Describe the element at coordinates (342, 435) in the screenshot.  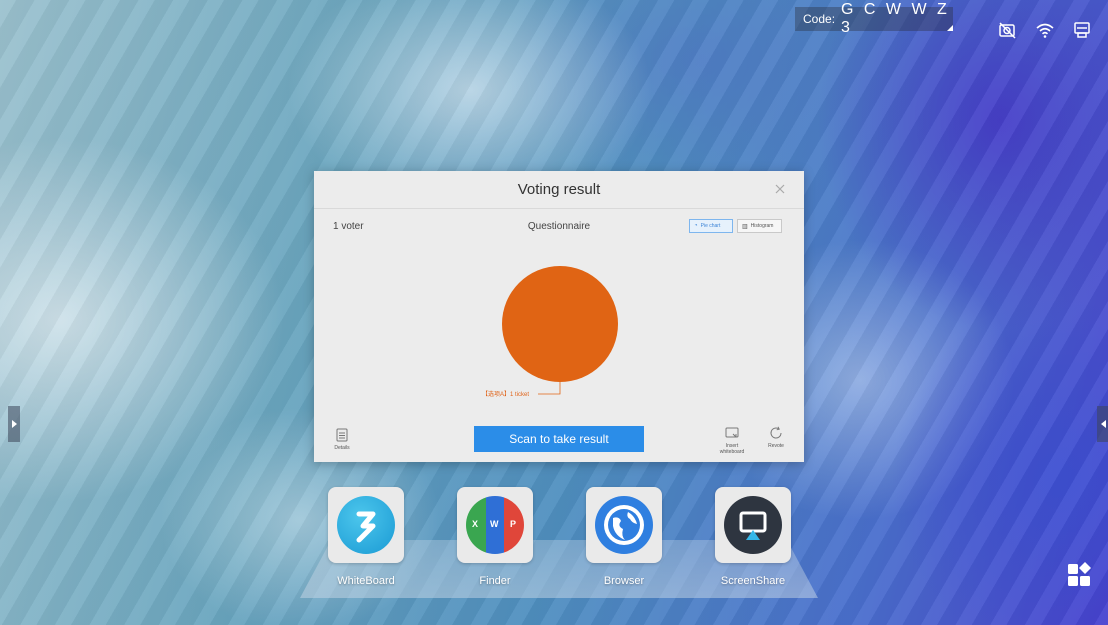
I see `document-list-icon` at that location.